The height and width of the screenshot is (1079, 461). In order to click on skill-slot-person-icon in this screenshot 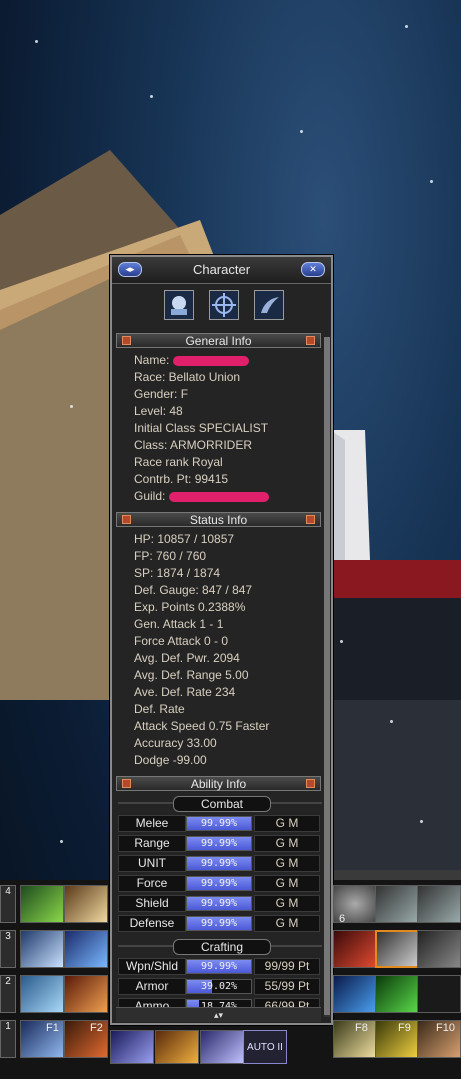, I will do `click(42, 994)`.